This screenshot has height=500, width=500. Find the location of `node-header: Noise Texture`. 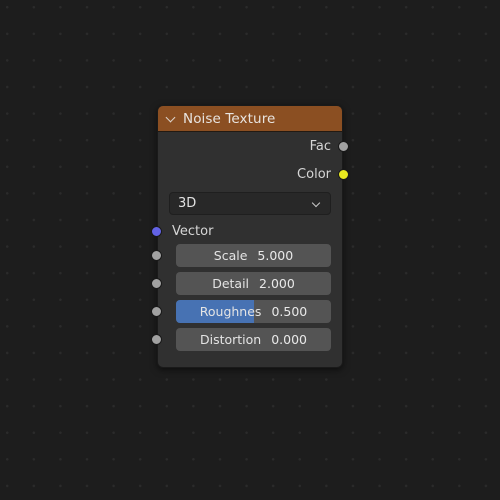

node-header: Noise Texture is located at coordinates (250, 119).